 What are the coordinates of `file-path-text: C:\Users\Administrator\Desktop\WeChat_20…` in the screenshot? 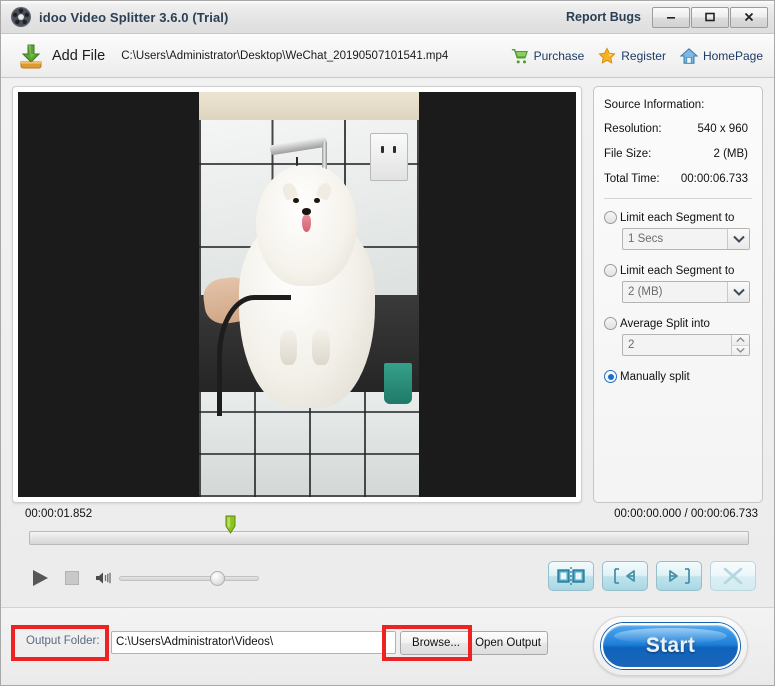 It's located at (285, 55).